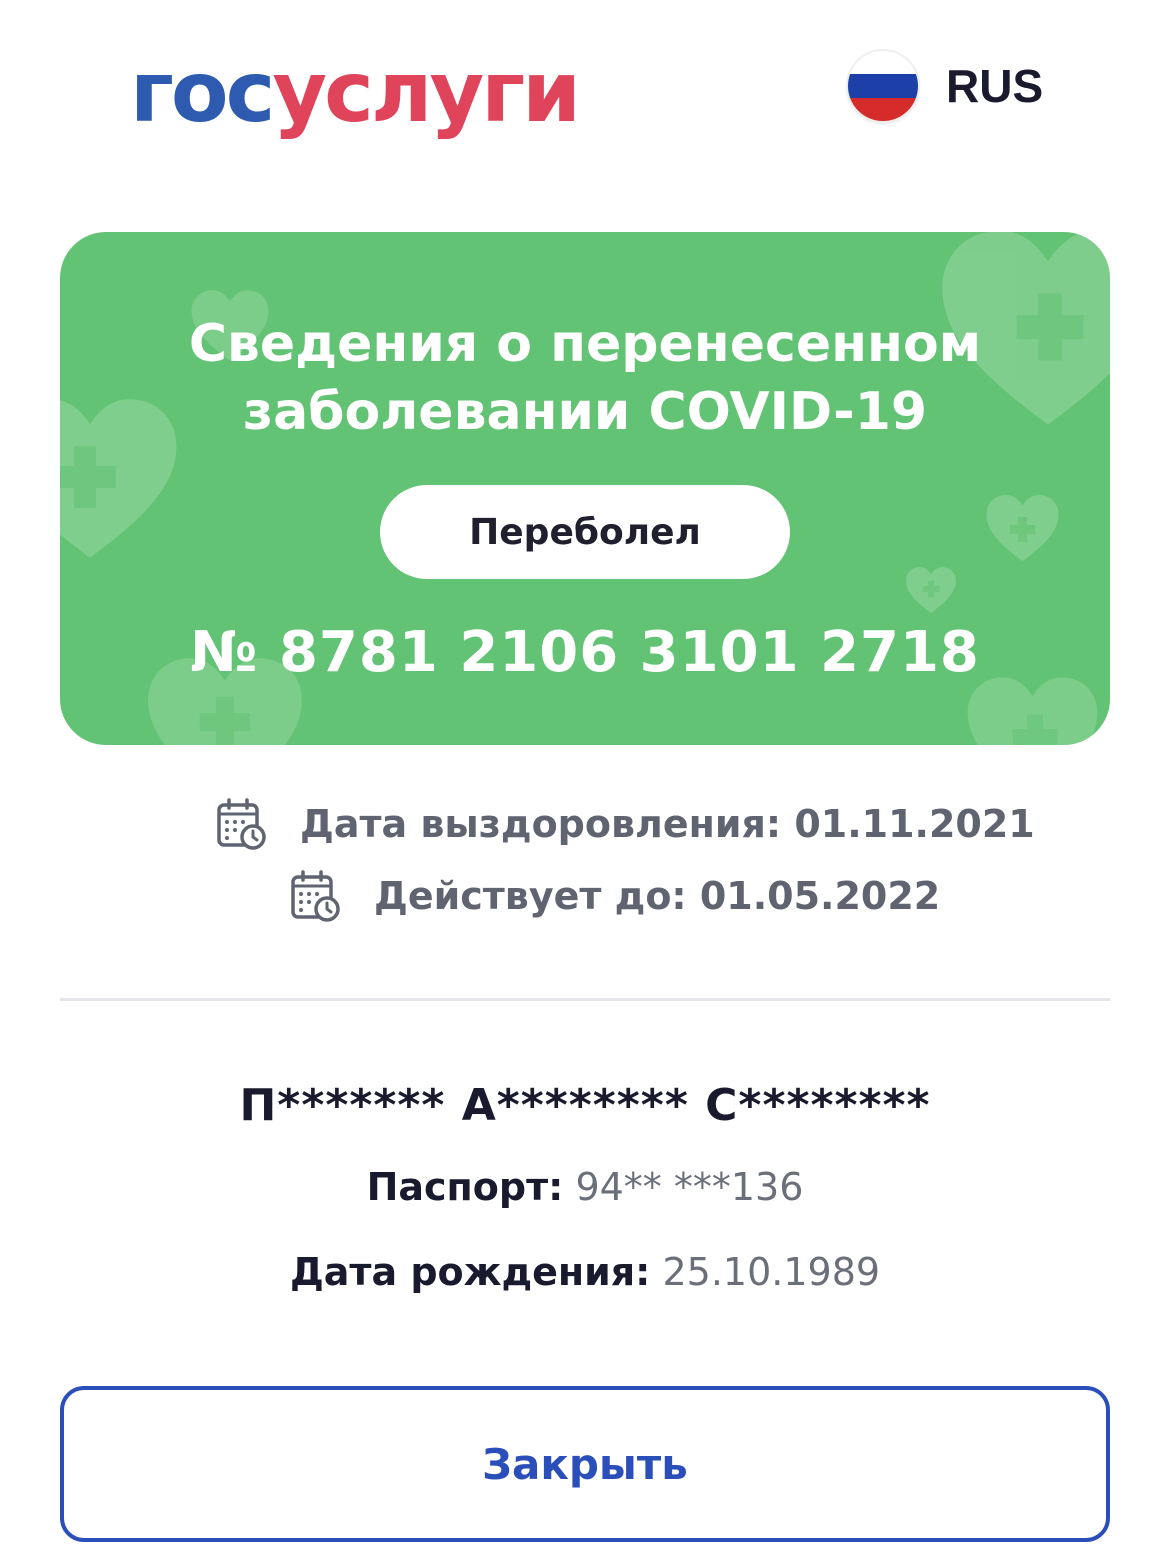  I want to click on birth-date-label: Дата рождения:, so click(470, 1272).